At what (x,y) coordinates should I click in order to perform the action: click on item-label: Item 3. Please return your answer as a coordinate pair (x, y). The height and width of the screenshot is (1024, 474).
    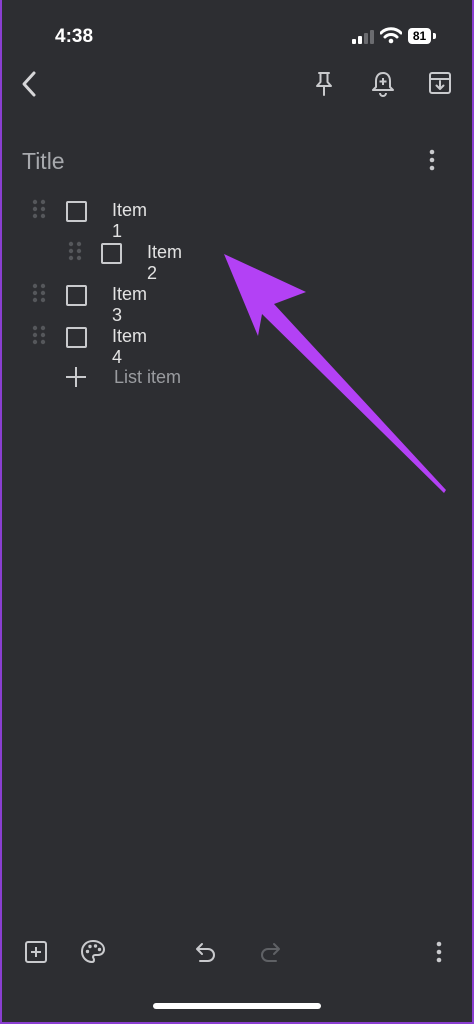
    Looking at the image, I should click on (129, 305).